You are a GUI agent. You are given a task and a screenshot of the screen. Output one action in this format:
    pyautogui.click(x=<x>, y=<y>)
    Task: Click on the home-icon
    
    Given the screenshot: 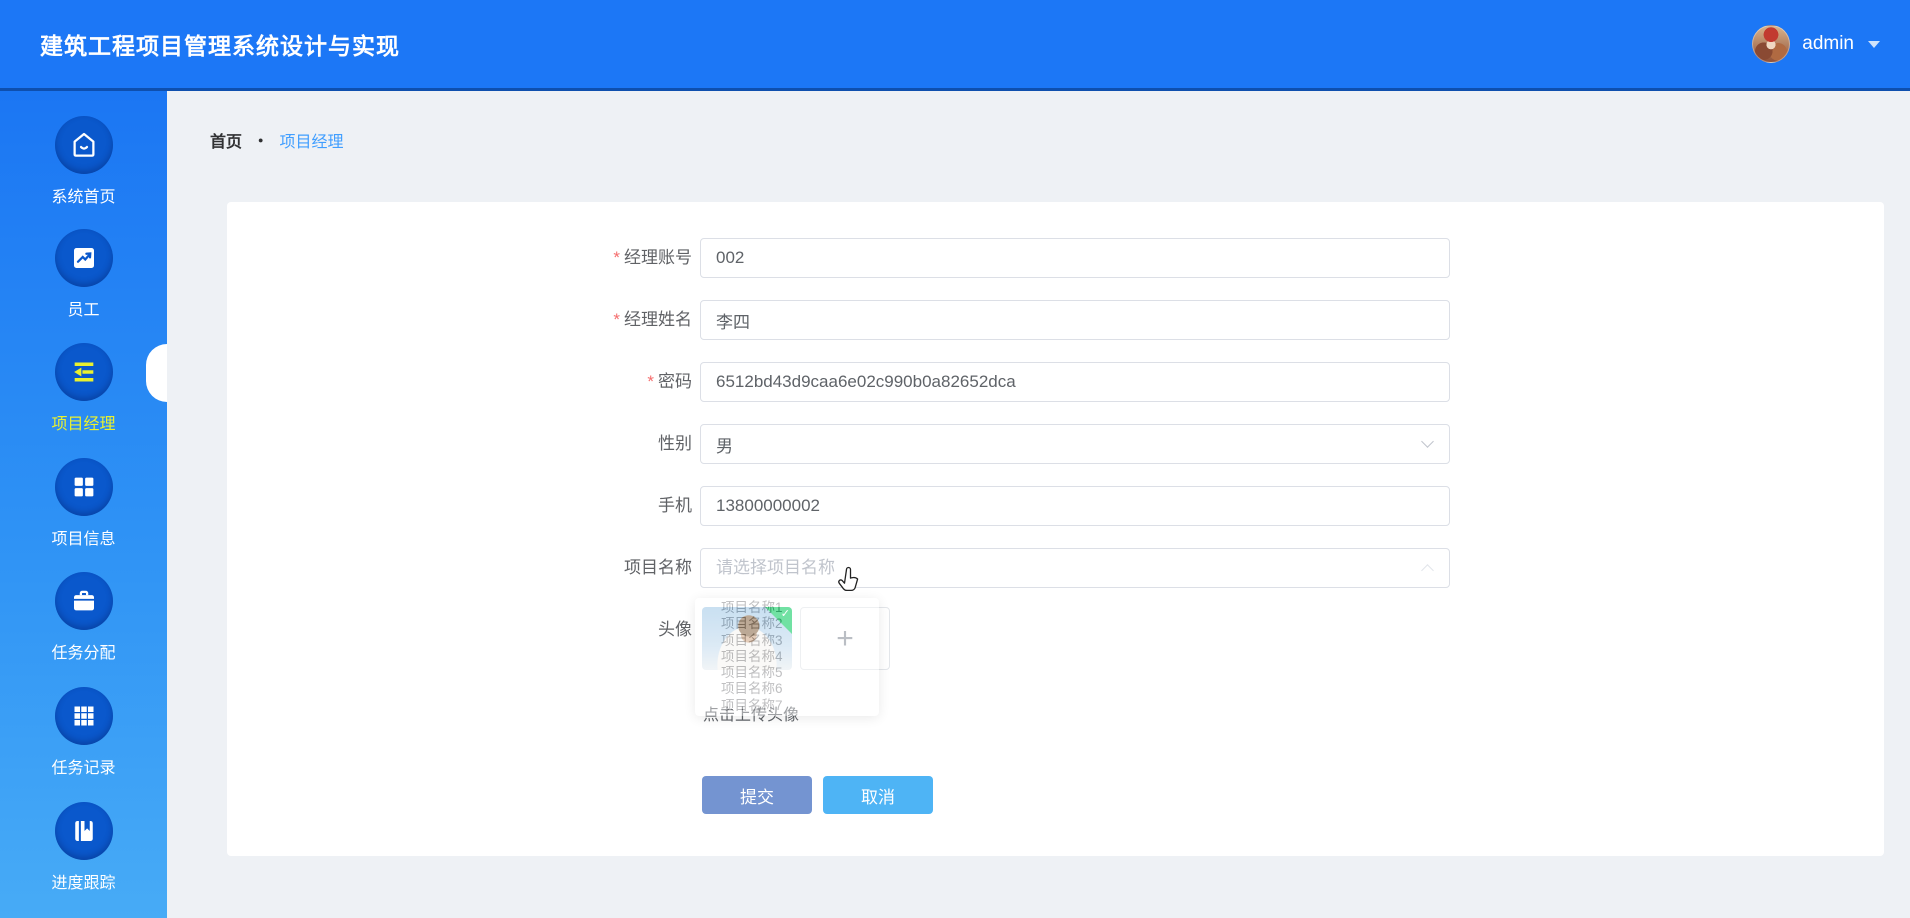 What is the action you would take?
    pyautogui.click(x=83, y=145)
    